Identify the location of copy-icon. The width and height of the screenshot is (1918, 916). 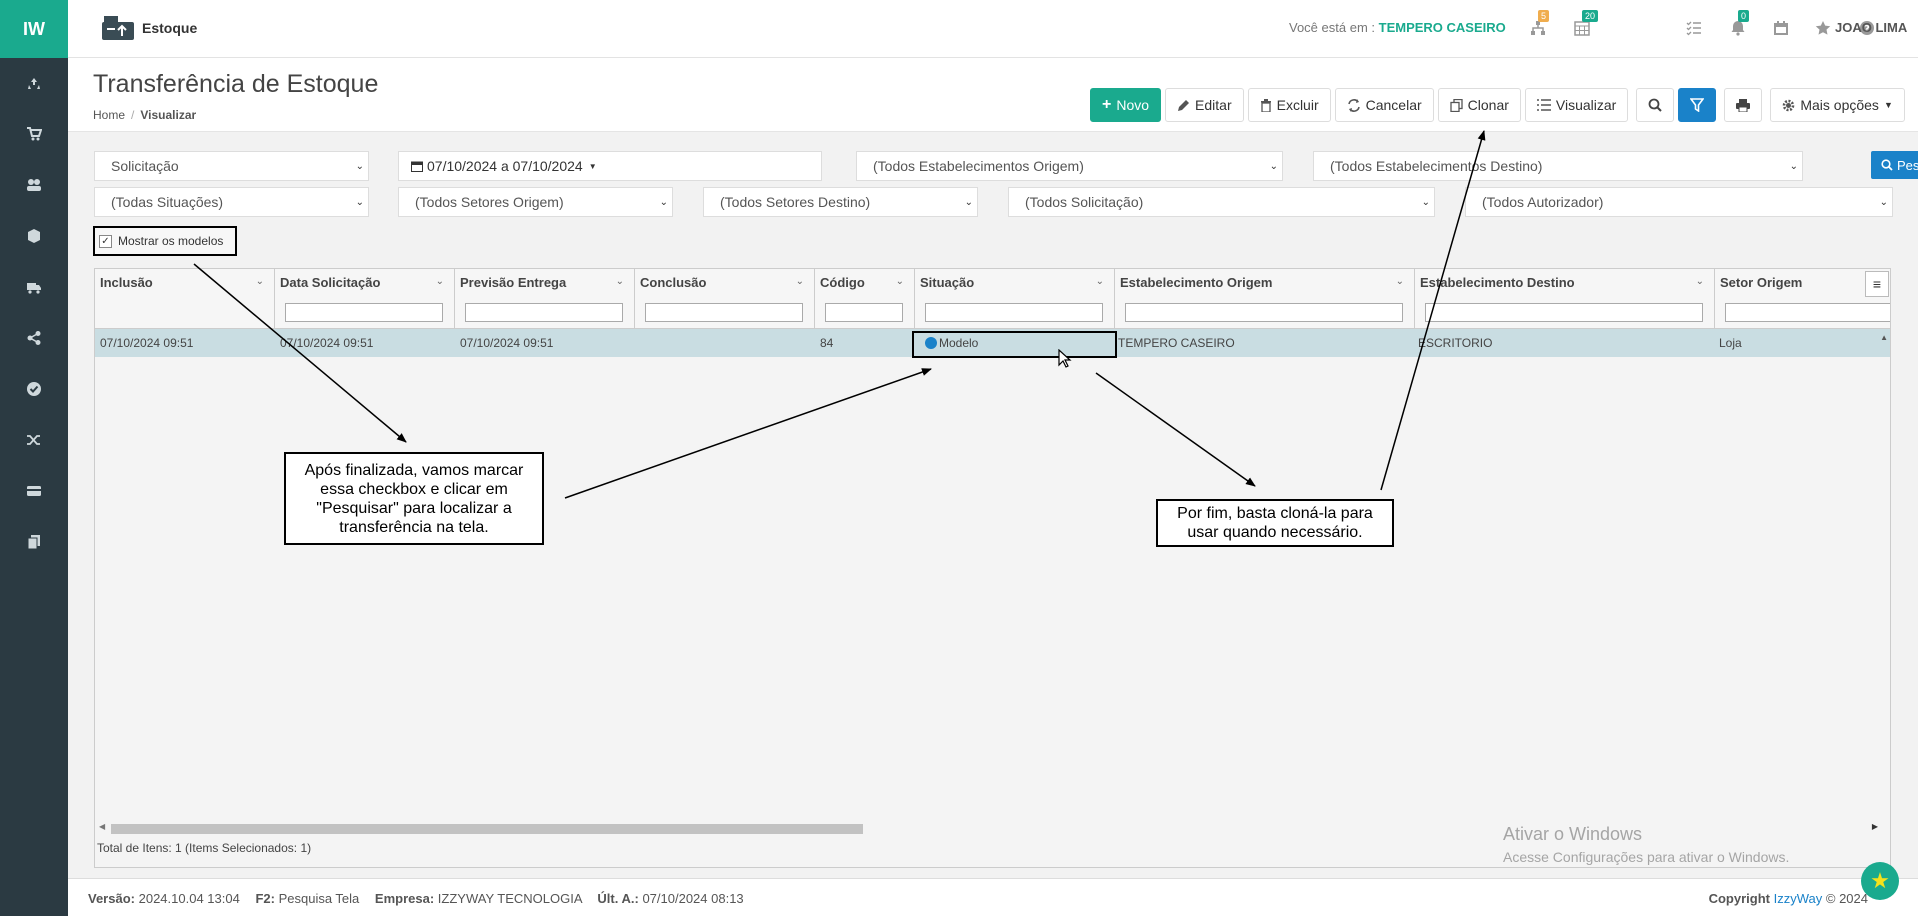
(34, 542).